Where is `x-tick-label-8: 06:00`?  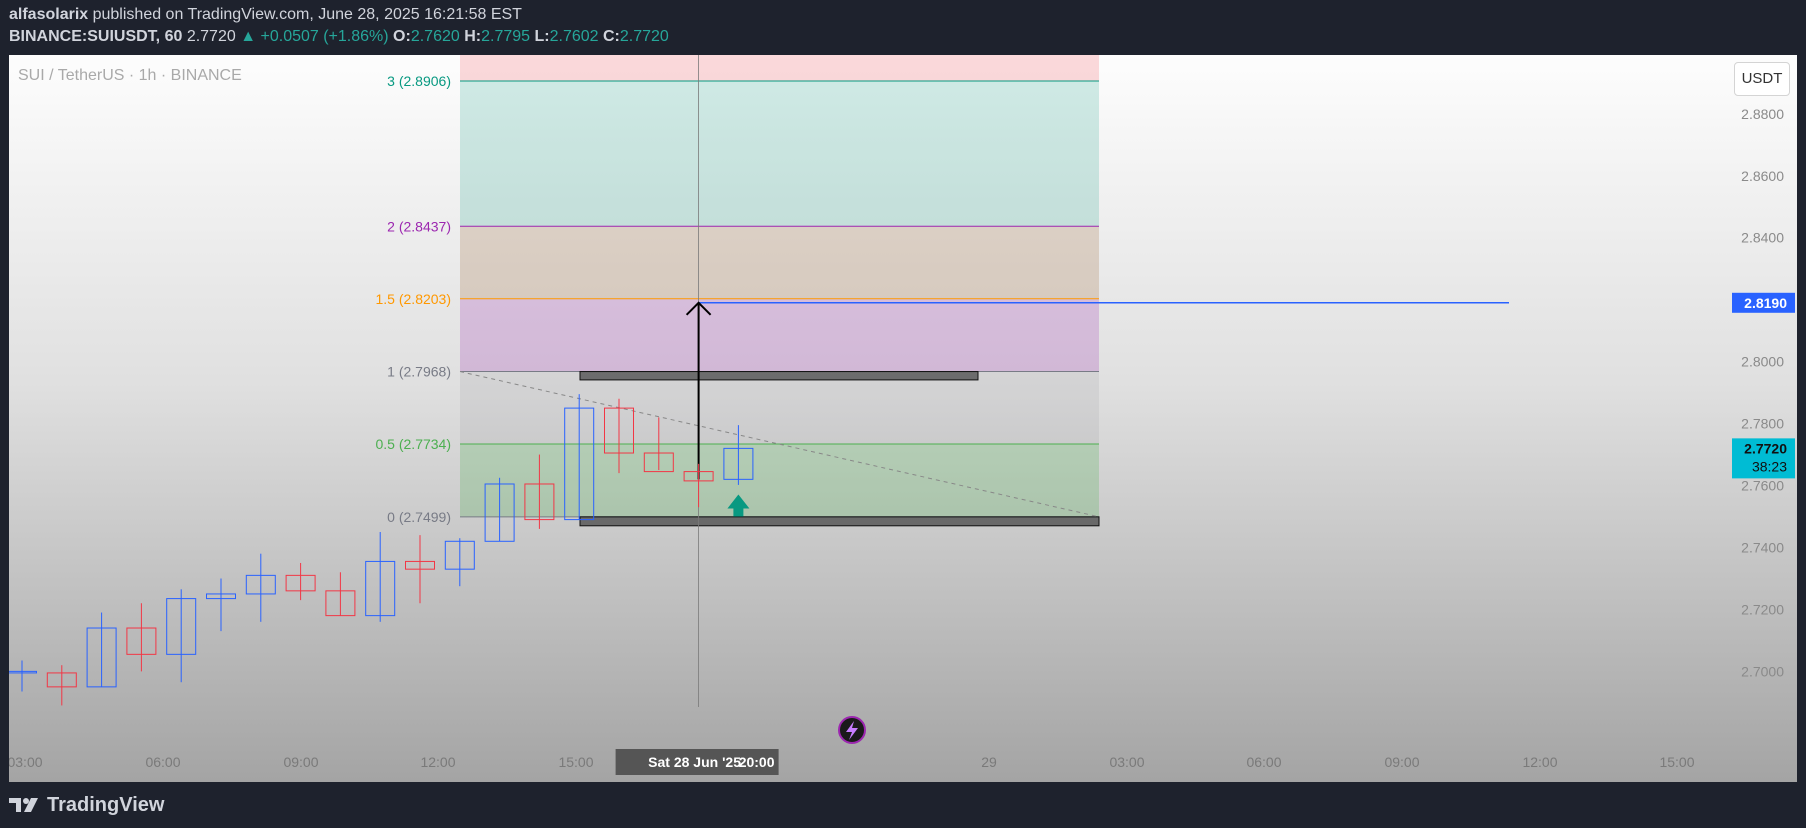
x-tick-label-8: 06:00 is located at coordinates (1263, 762).